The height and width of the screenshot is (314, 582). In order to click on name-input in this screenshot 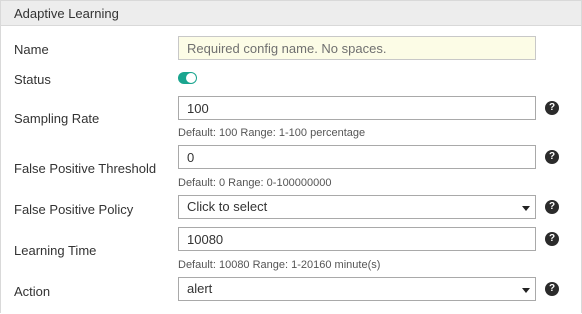, I will do `click(357, 48)`.